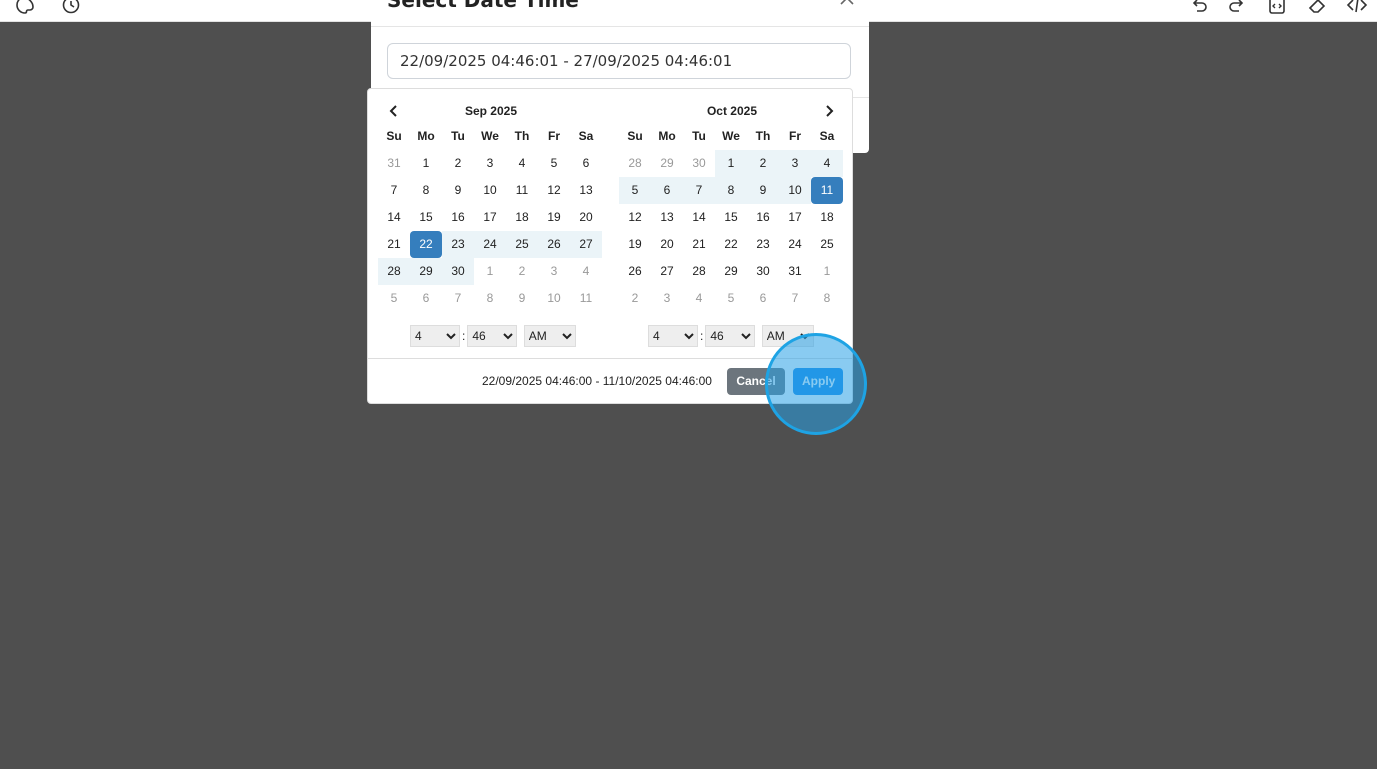  What do you see at coordinates (71, 8) in the screenshot?
I see `history-icon` at bounding box center [71, 8].